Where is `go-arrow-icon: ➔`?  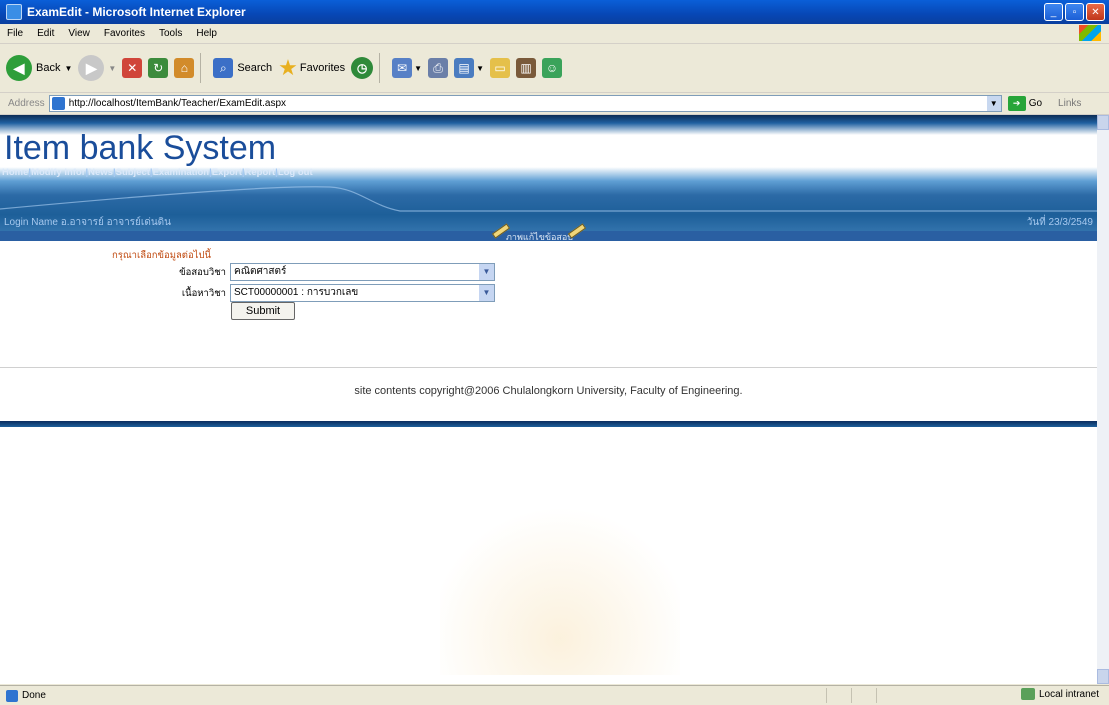
go-arrow-icon: ➔ is located at coordinates (1016, 103).